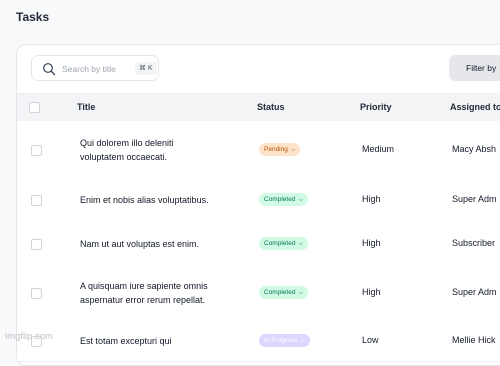  Describe the element at coordinates (144, 286) in the screenshot. I see `task-title-line1: A quisquam iure sapiente omnis` at that location.